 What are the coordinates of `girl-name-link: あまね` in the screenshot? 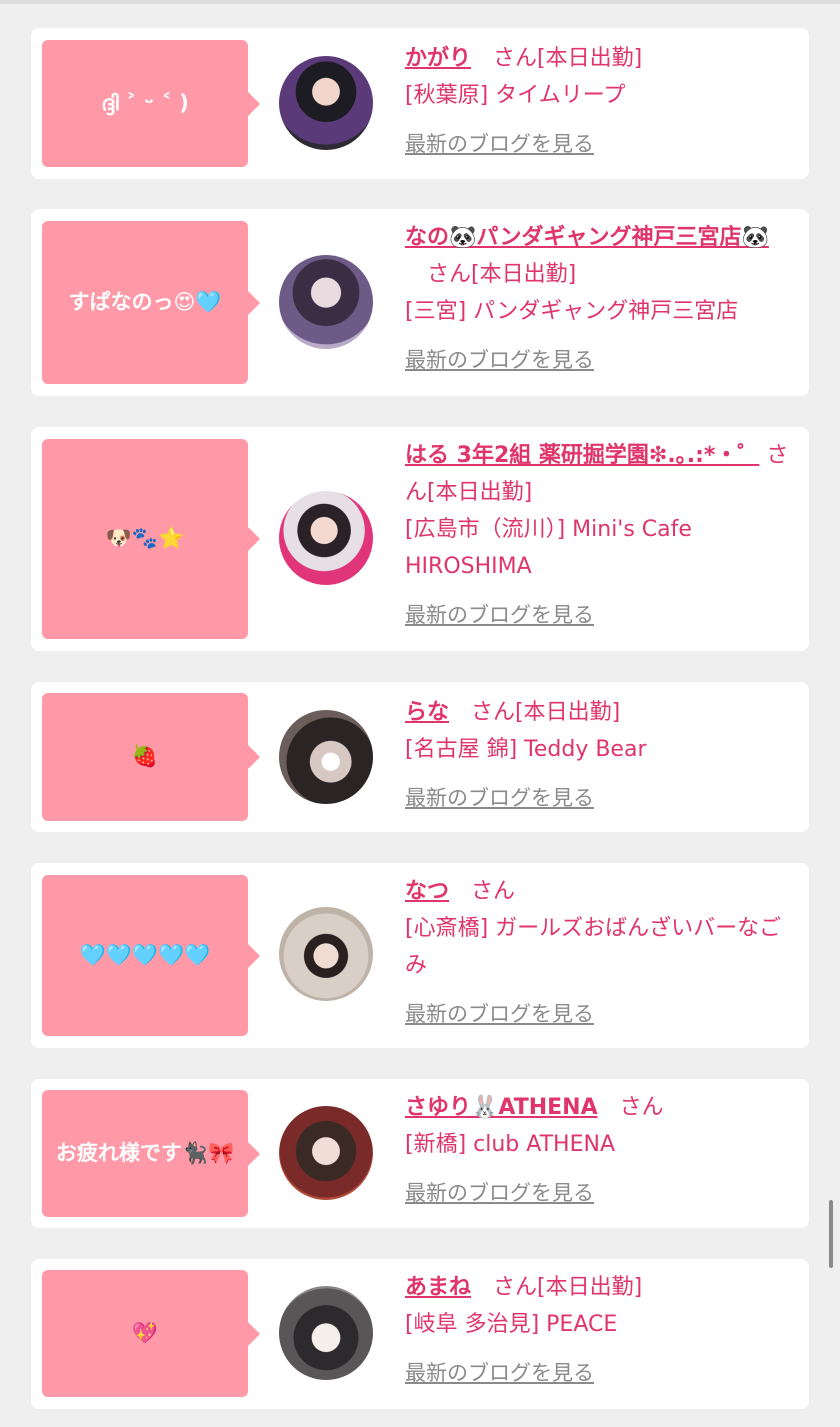 It's located at (438, 1287).